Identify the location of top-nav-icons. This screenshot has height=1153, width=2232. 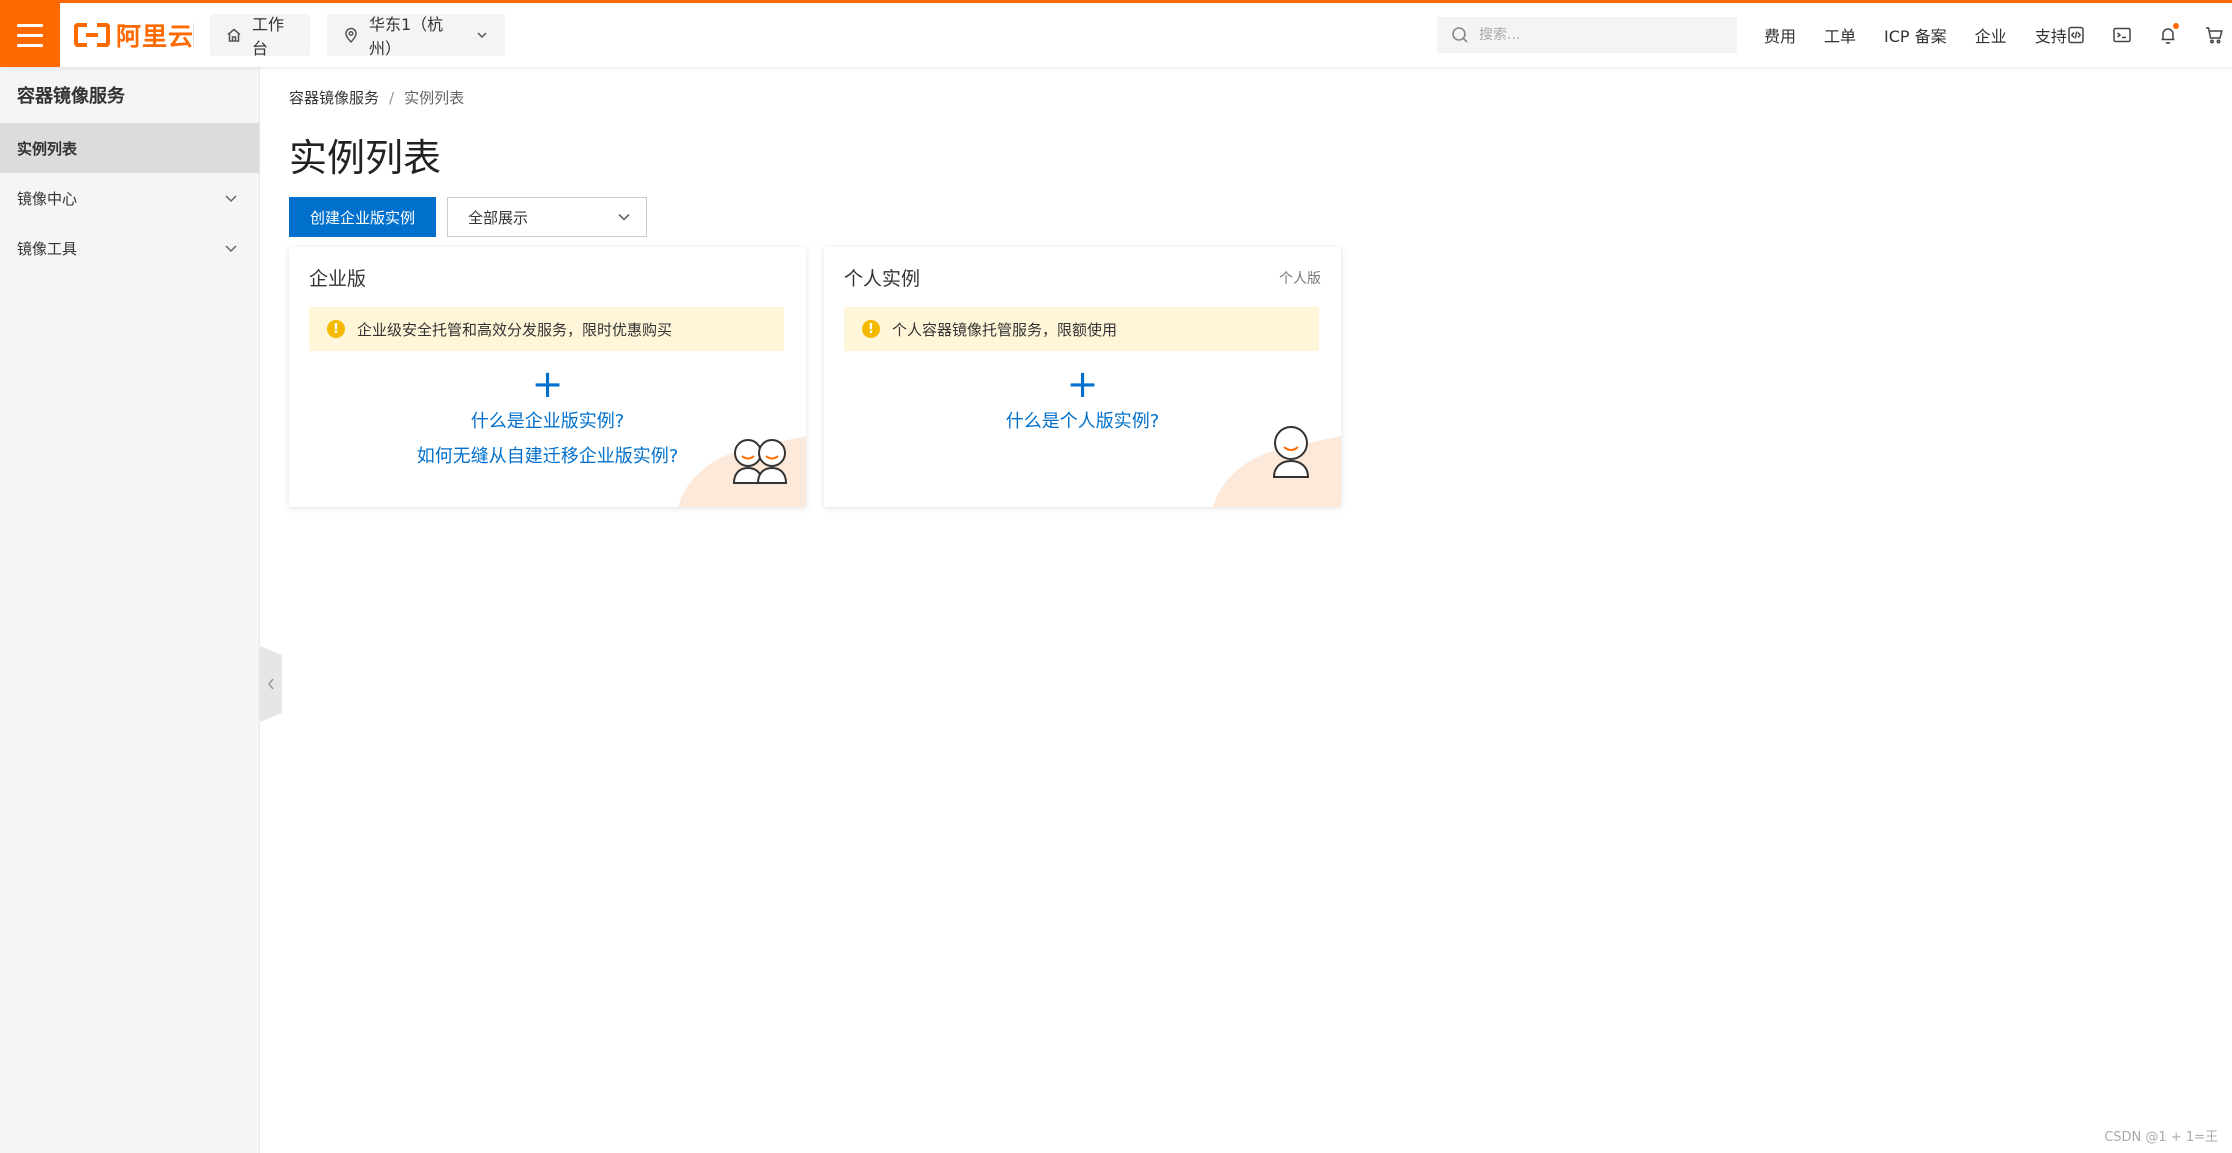
(2145, 35).